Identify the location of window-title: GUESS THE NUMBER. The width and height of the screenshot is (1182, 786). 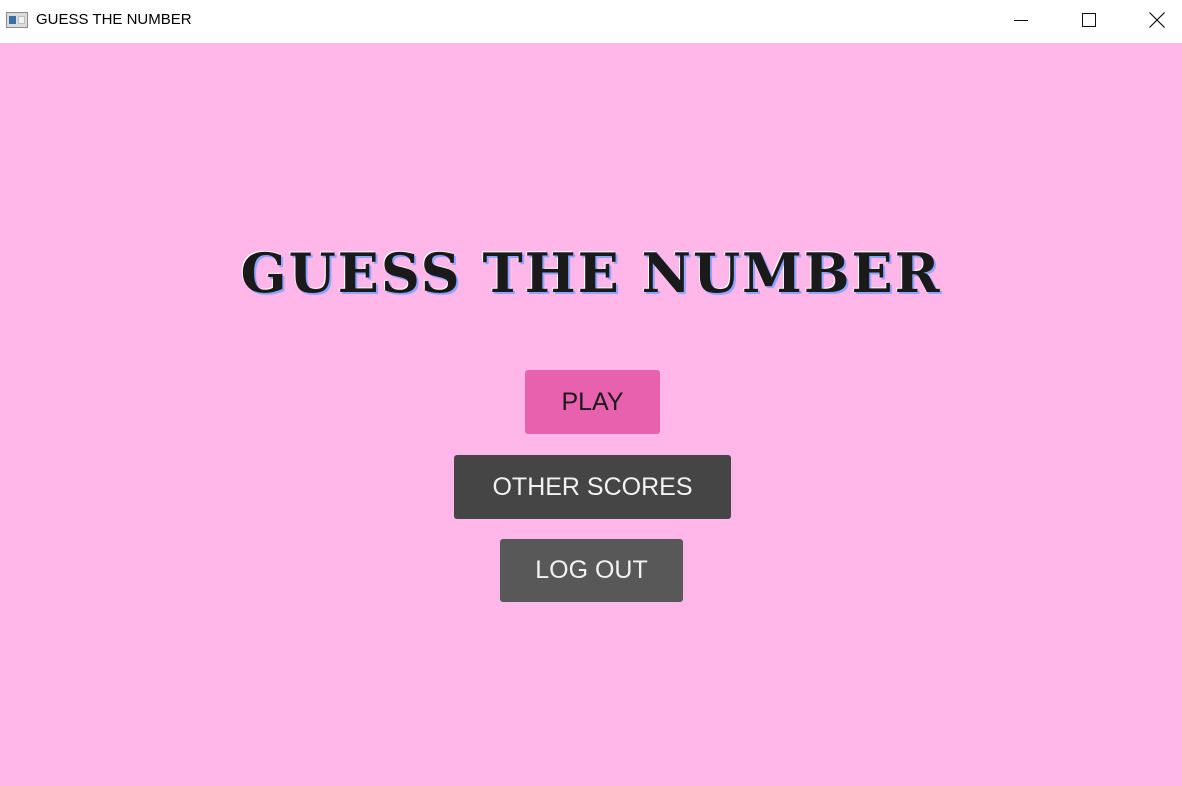
(114, 19).